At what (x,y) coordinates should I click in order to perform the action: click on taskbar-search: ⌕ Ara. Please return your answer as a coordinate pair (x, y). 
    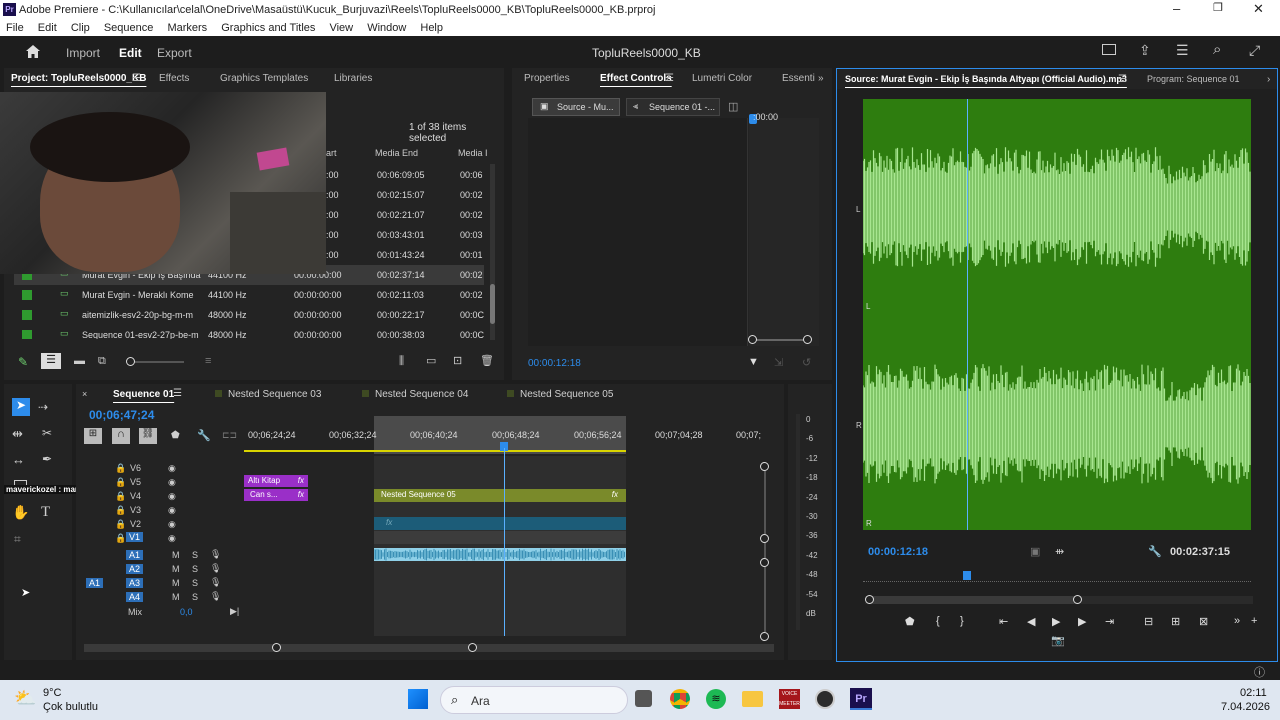
    Looking at the image, I should click on (534, 700).